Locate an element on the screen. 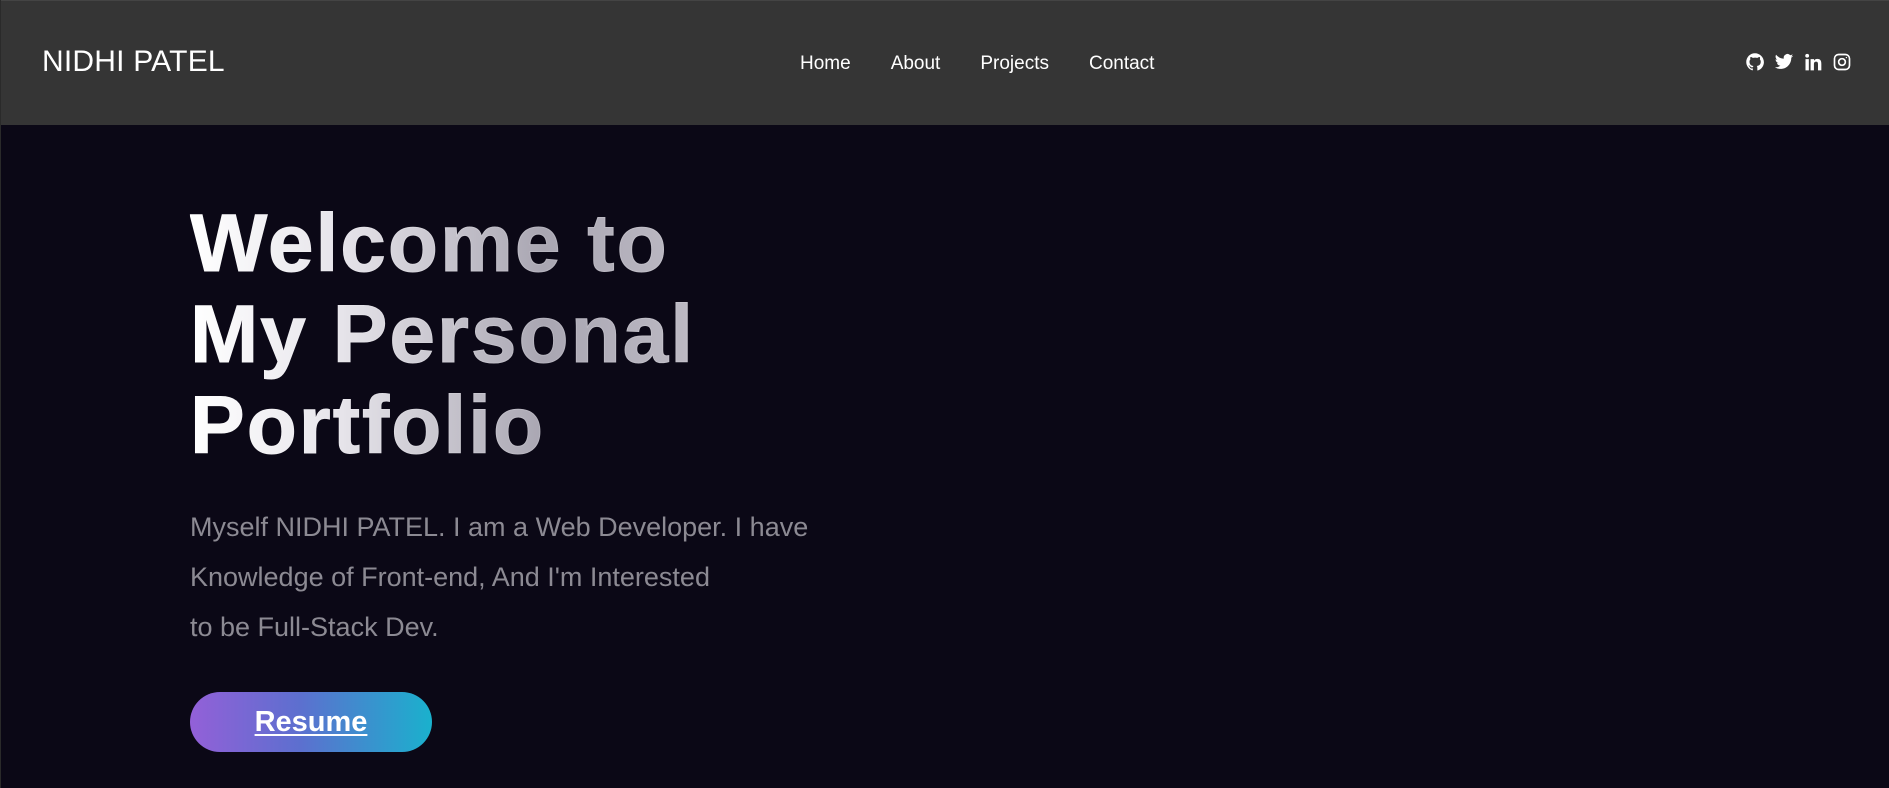 Image resolution: width=1889 pixels, height=788 pixels. hero-title-line: My Personal is located at coordinates (442, 335).